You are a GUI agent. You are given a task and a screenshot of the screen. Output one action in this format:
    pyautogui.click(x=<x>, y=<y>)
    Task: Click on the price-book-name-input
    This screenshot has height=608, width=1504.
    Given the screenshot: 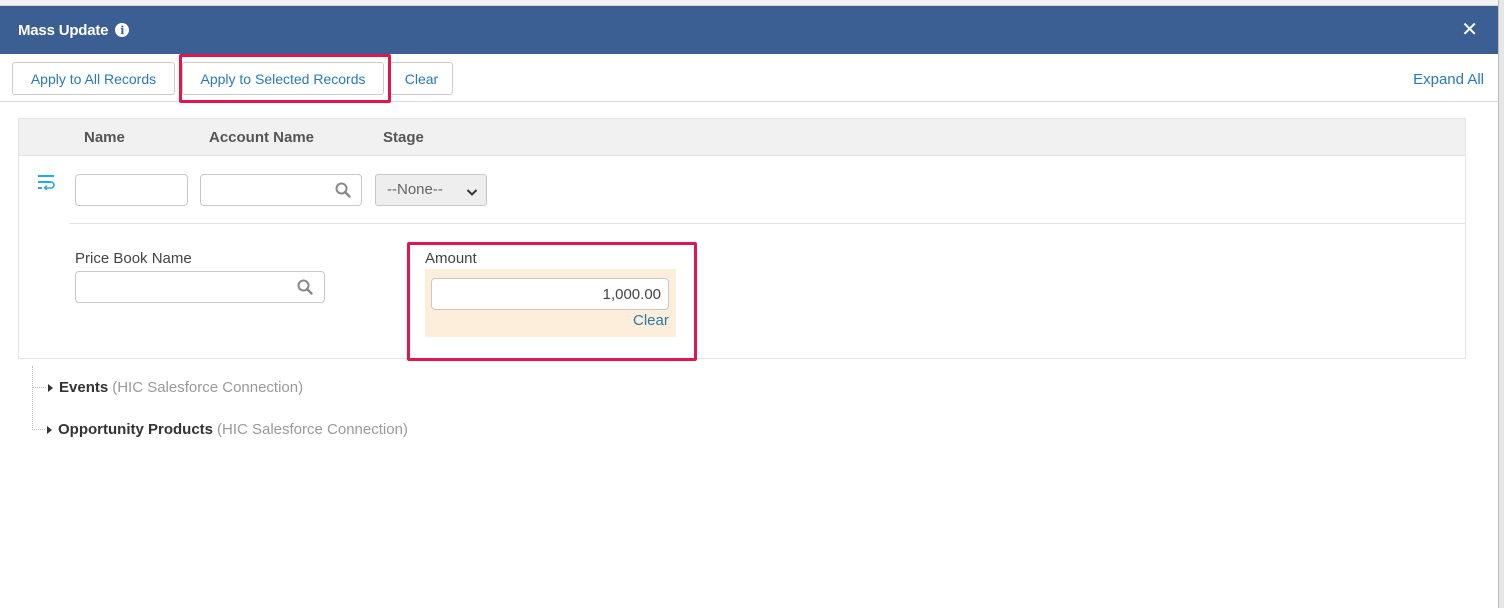 What is the action you would take?
    pyautogui.click(x=200, y=287)
    